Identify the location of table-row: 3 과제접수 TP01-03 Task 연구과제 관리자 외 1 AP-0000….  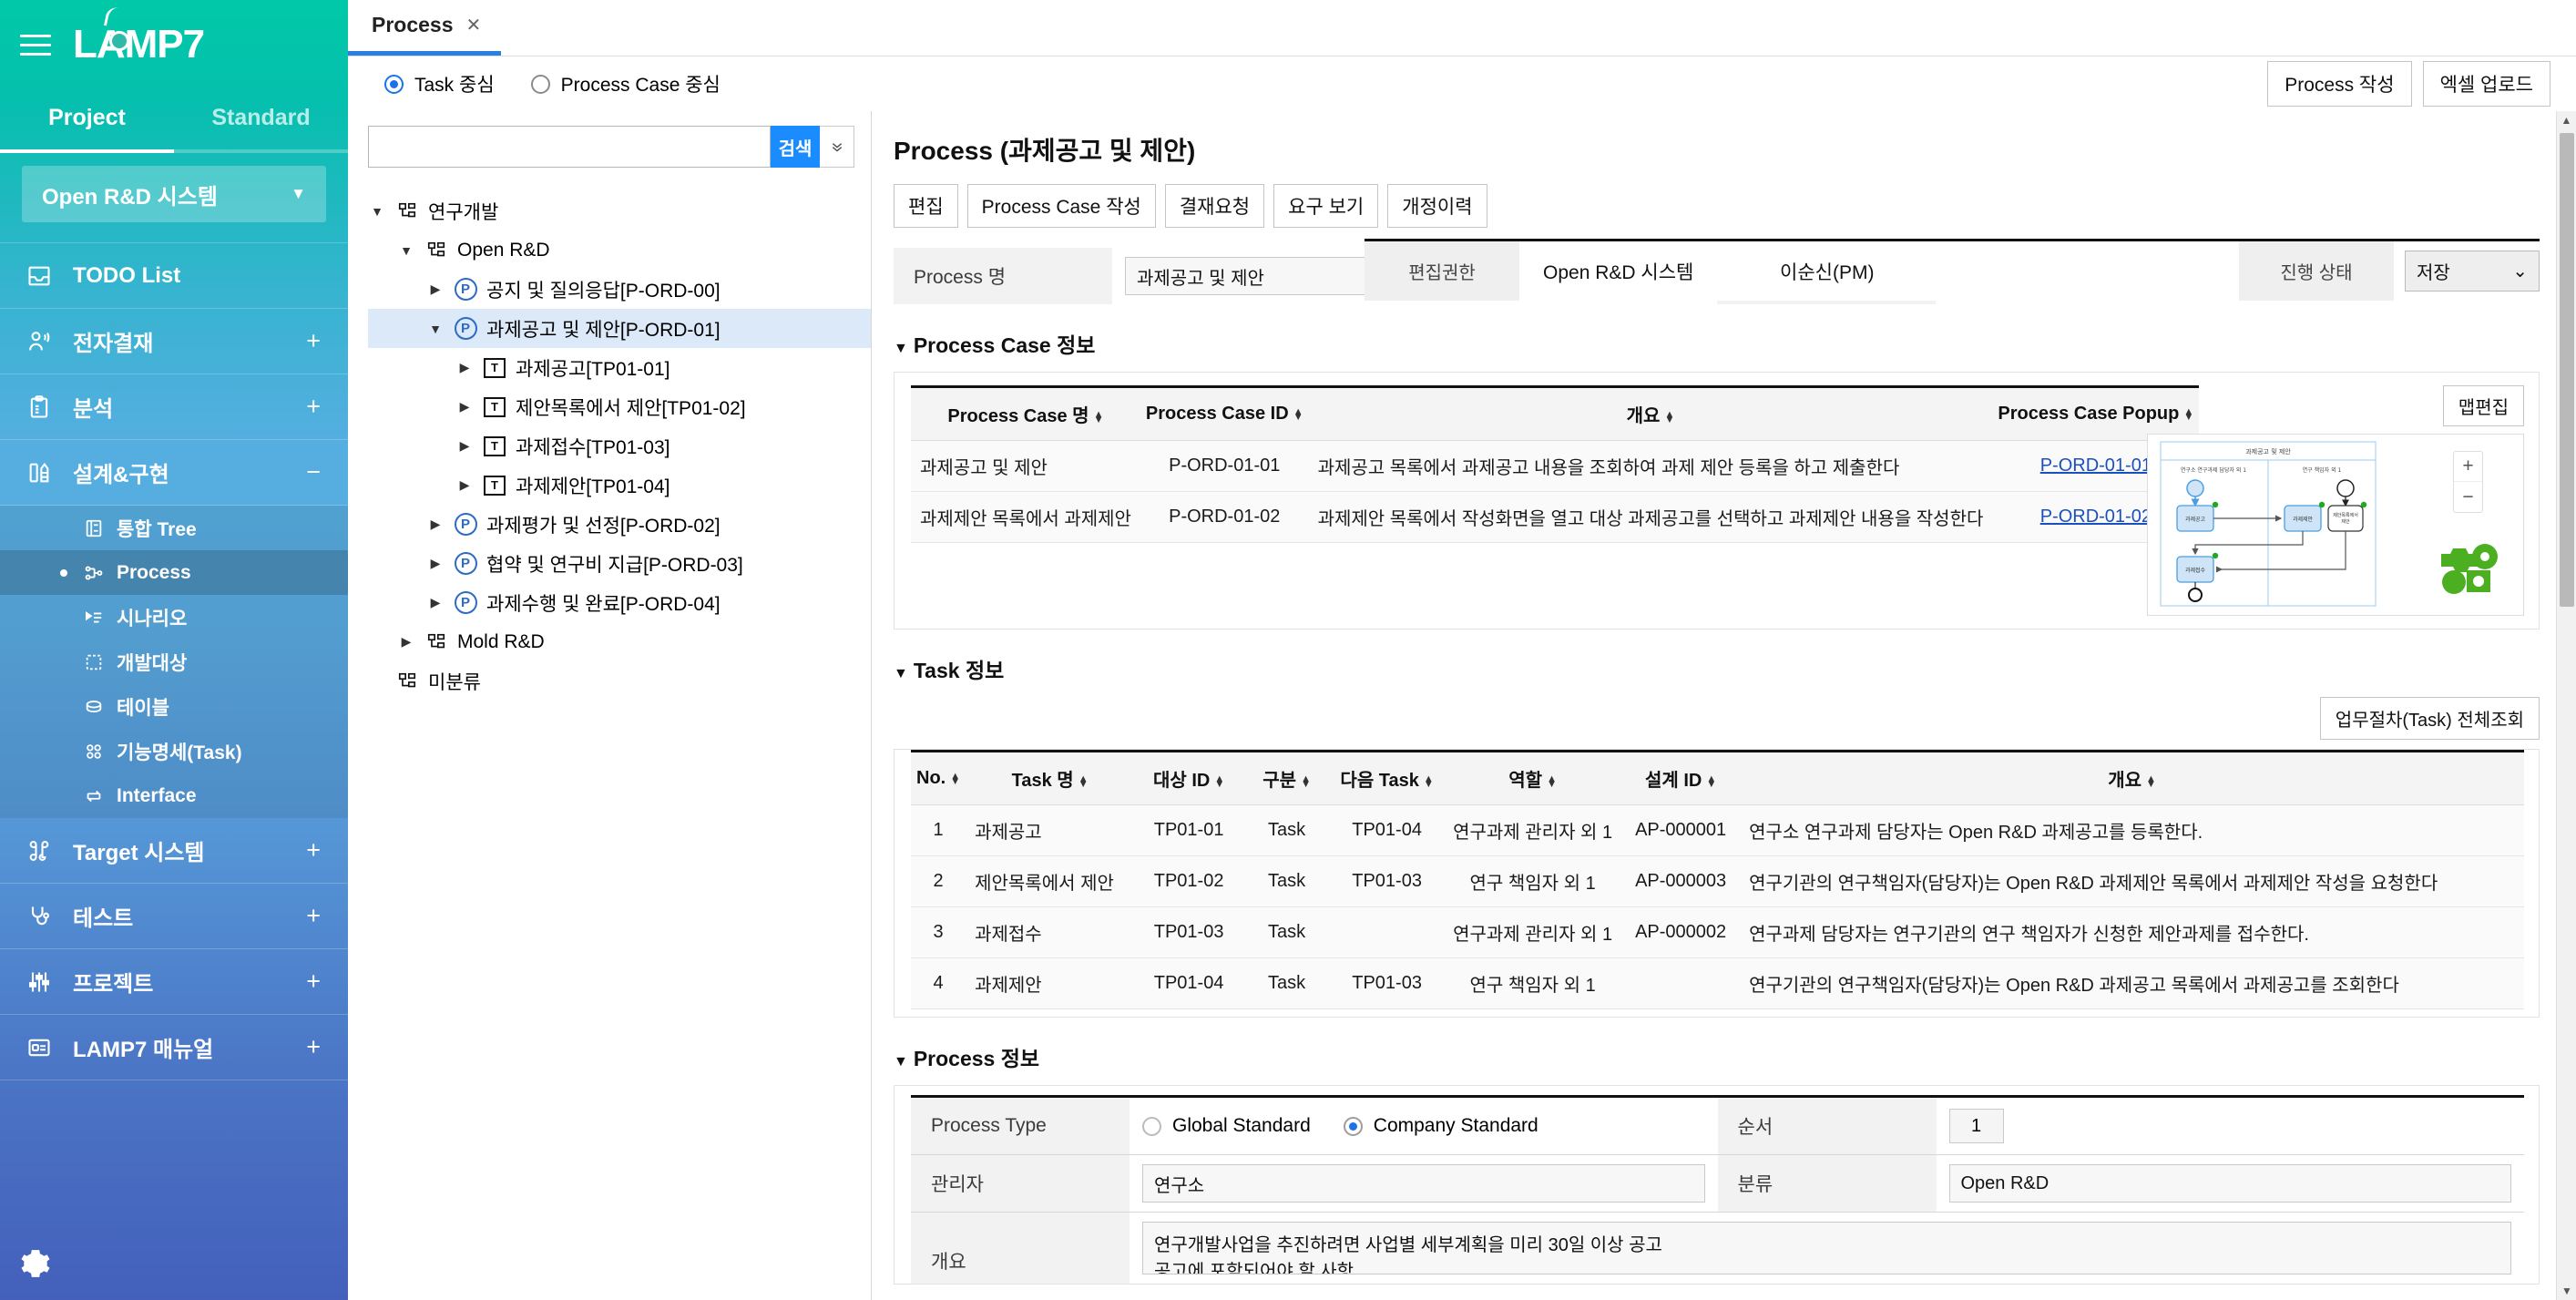
(1717, 932).